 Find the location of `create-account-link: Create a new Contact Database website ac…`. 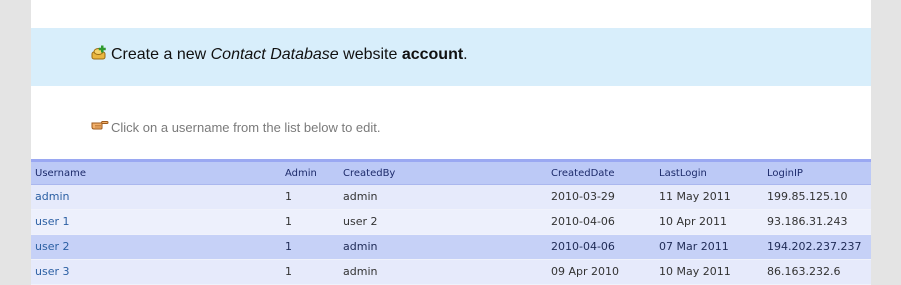

create-account-link: Create a new Contact Database website ac… is located at coordinates (289, 55).